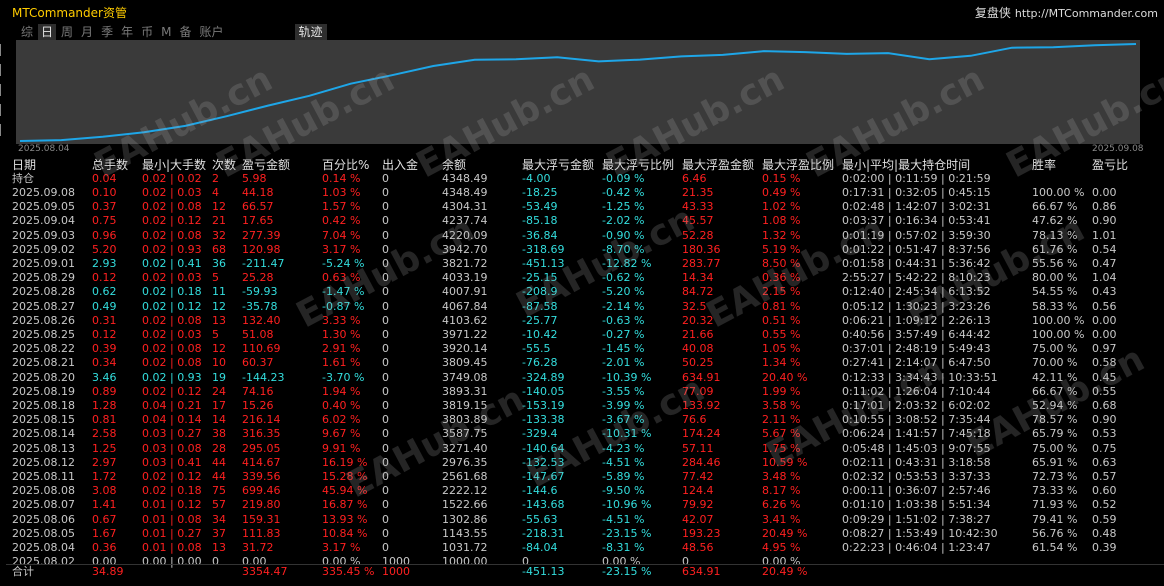 The height and width of the screenshot is (586, 1164). What do you see at coordinates (343, 263) in the screenshot?
I see `cell-pct: -5.24 %` at bounding box center [343, 263].